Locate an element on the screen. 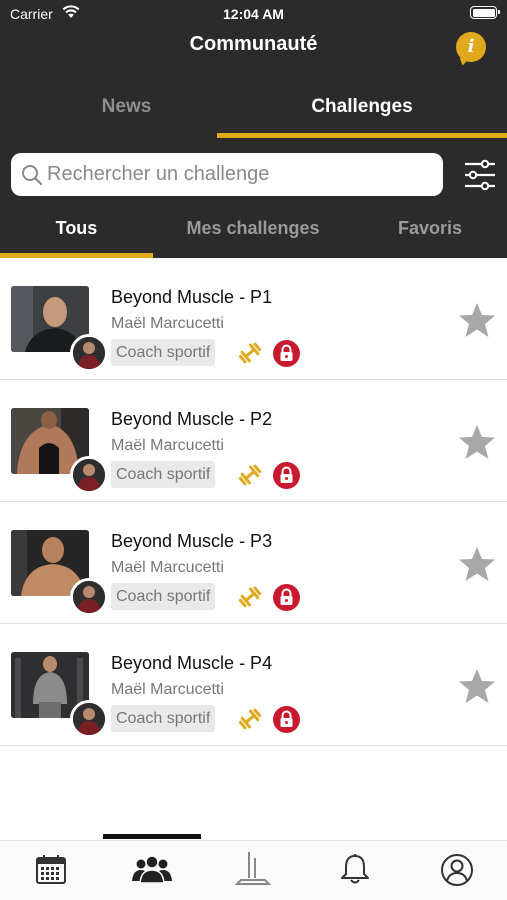 This screenshot has width=507, height=900. challenge-title: Beyond Muscle - P4 is located at coordinates (192, 663).